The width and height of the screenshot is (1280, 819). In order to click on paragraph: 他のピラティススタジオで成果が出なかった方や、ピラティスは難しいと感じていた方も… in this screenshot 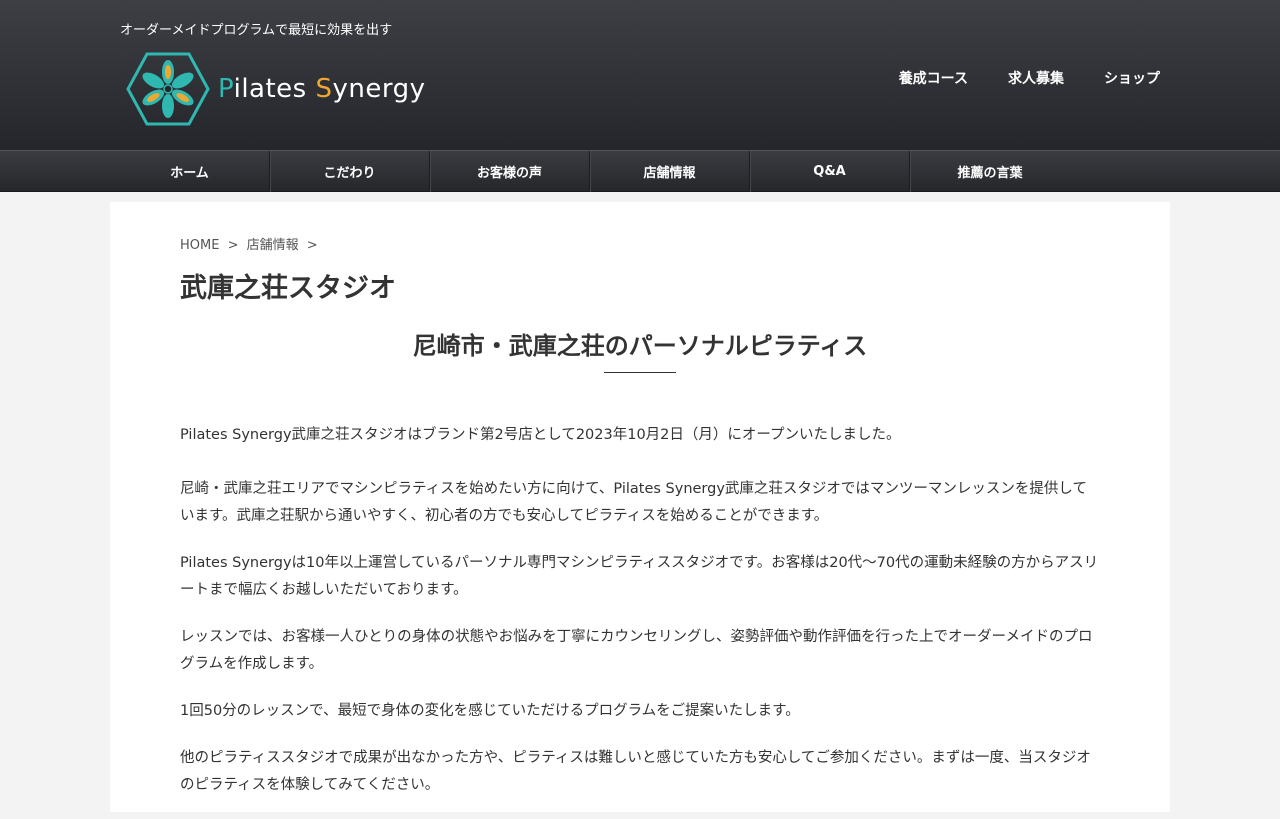, I will do `click(635, 771)`.